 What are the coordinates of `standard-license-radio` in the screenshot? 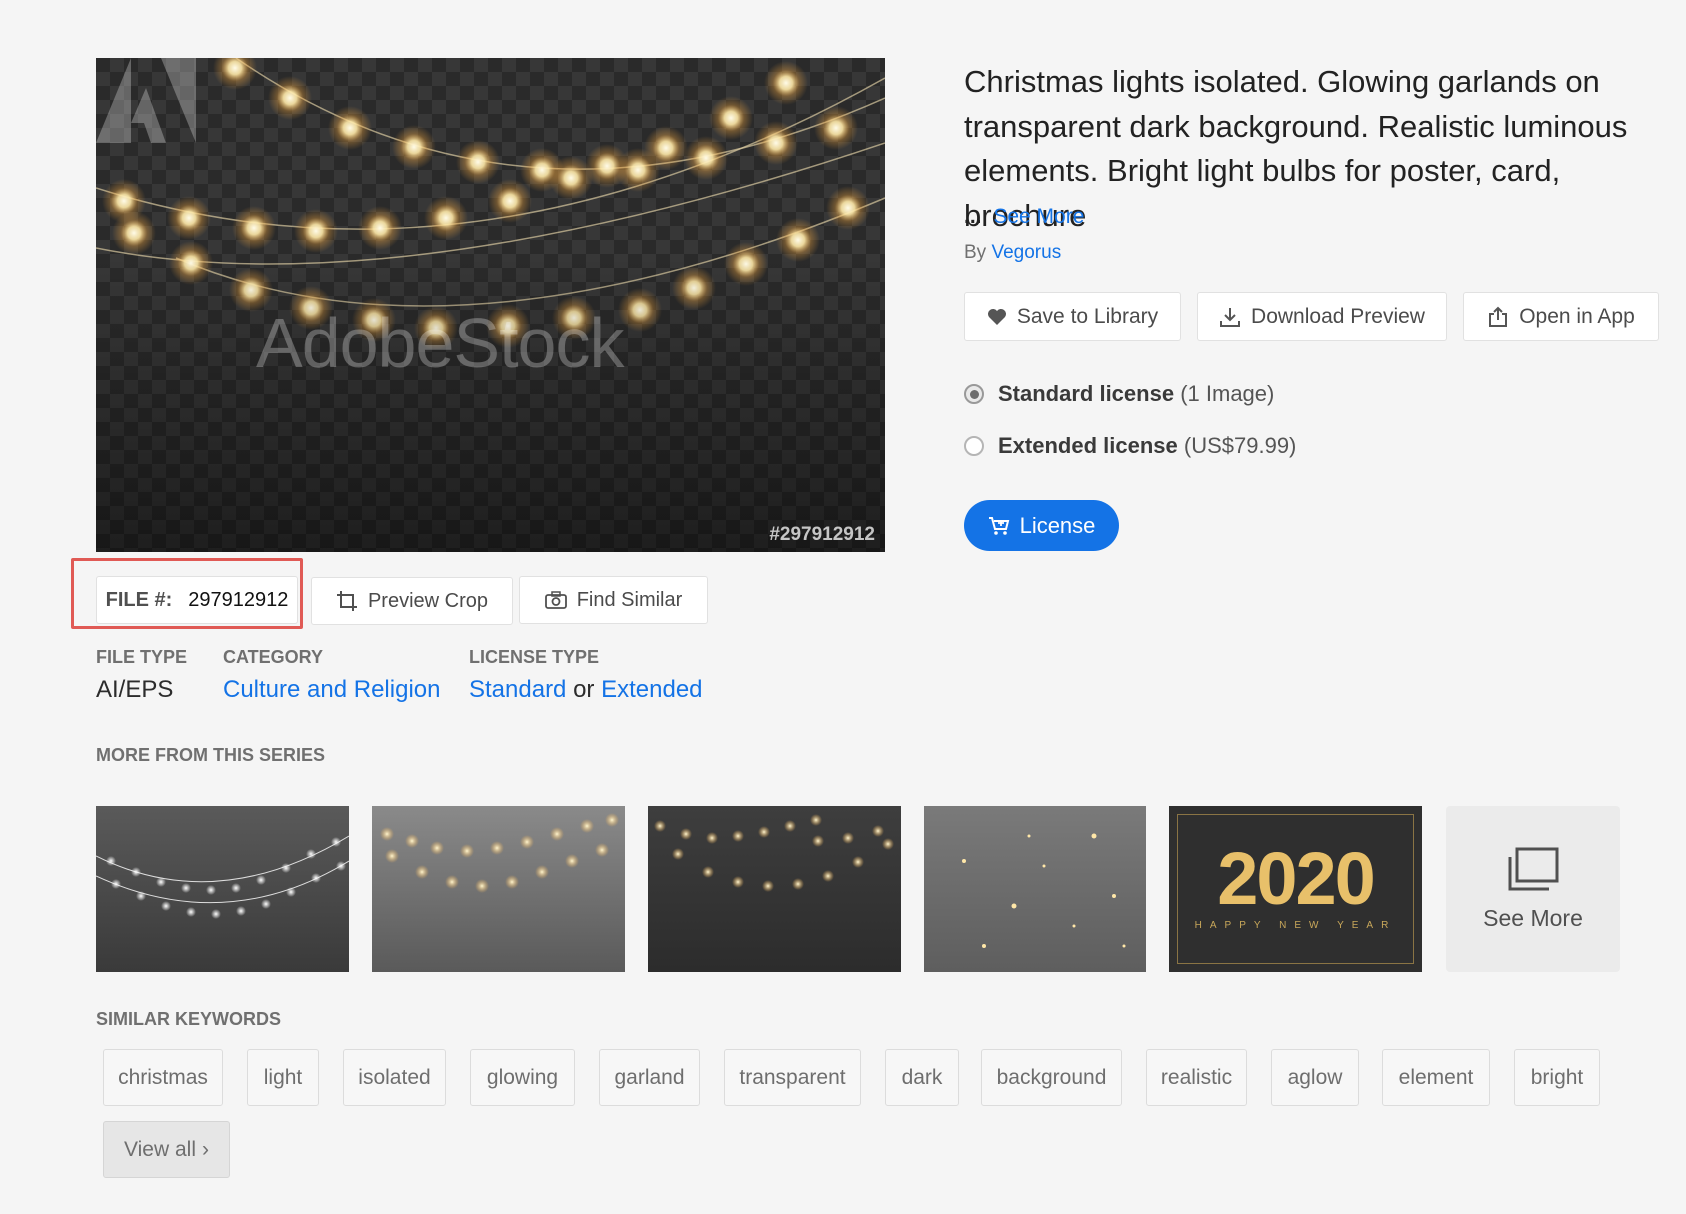 It's located at (974, 394).